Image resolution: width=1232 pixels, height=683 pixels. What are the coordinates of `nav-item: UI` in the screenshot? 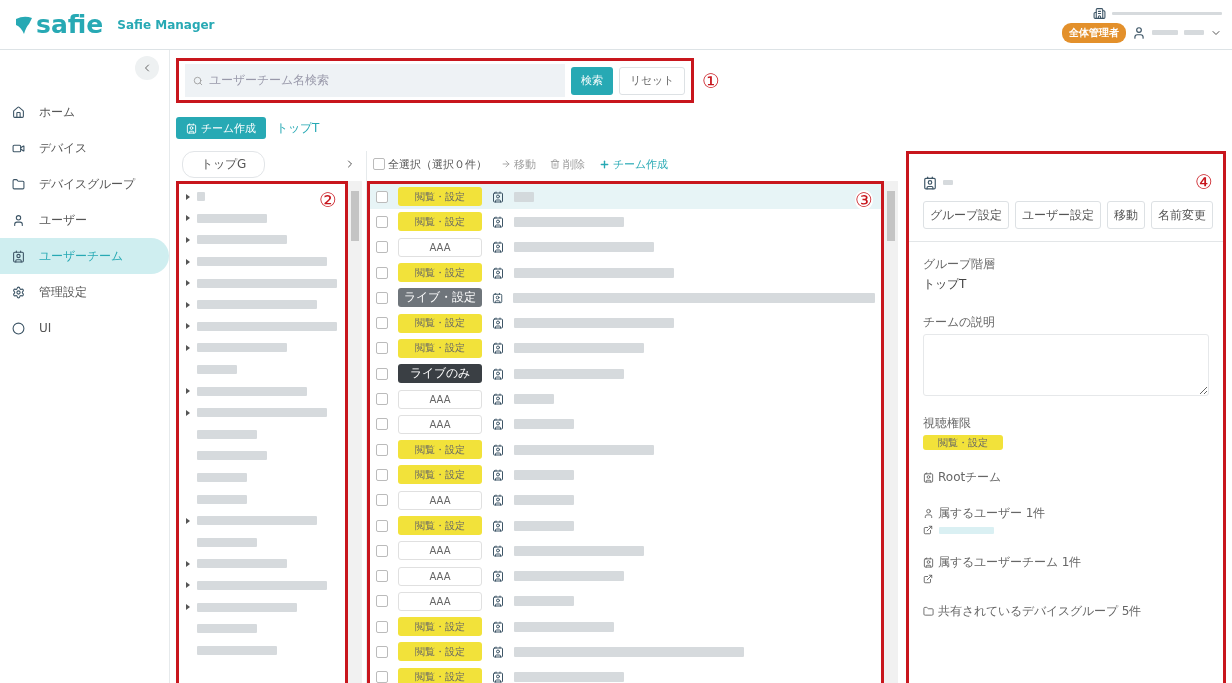 It's located at (84, 328).